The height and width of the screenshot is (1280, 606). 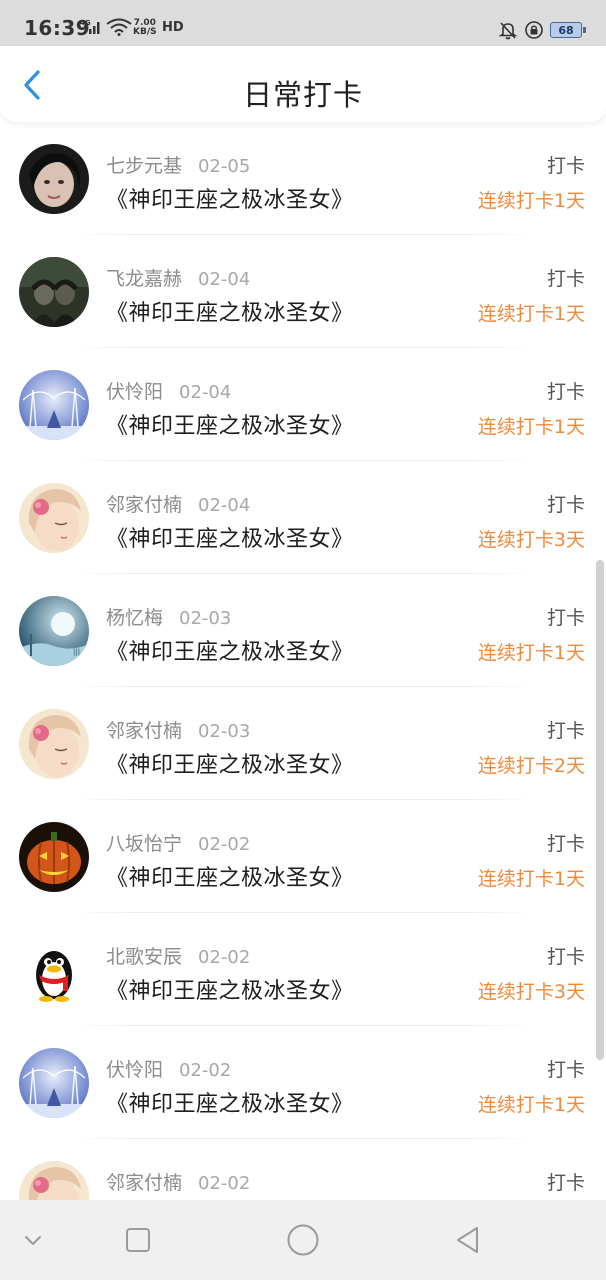 What do you see at coordinates (534, 30) in the screenshot?
I see `lock-rotation-icon` at bounding box center [534, 30].